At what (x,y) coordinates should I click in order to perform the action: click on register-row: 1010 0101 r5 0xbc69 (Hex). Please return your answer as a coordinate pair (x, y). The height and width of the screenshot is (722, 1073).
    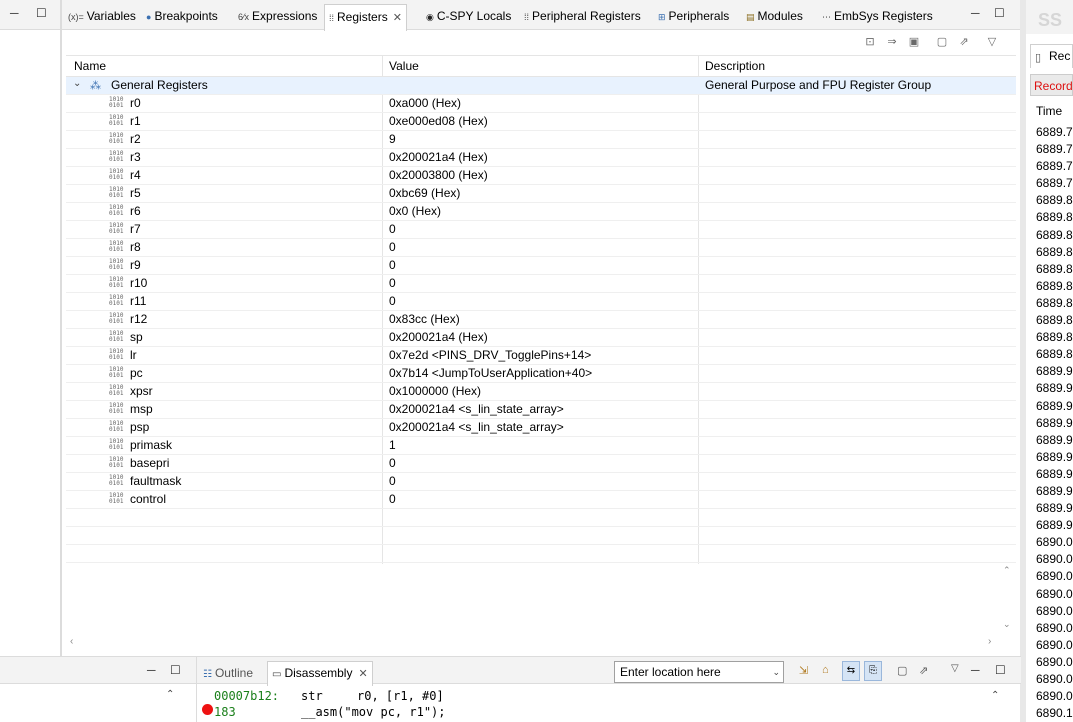
    Looking at the image, I should click on (541, 194).